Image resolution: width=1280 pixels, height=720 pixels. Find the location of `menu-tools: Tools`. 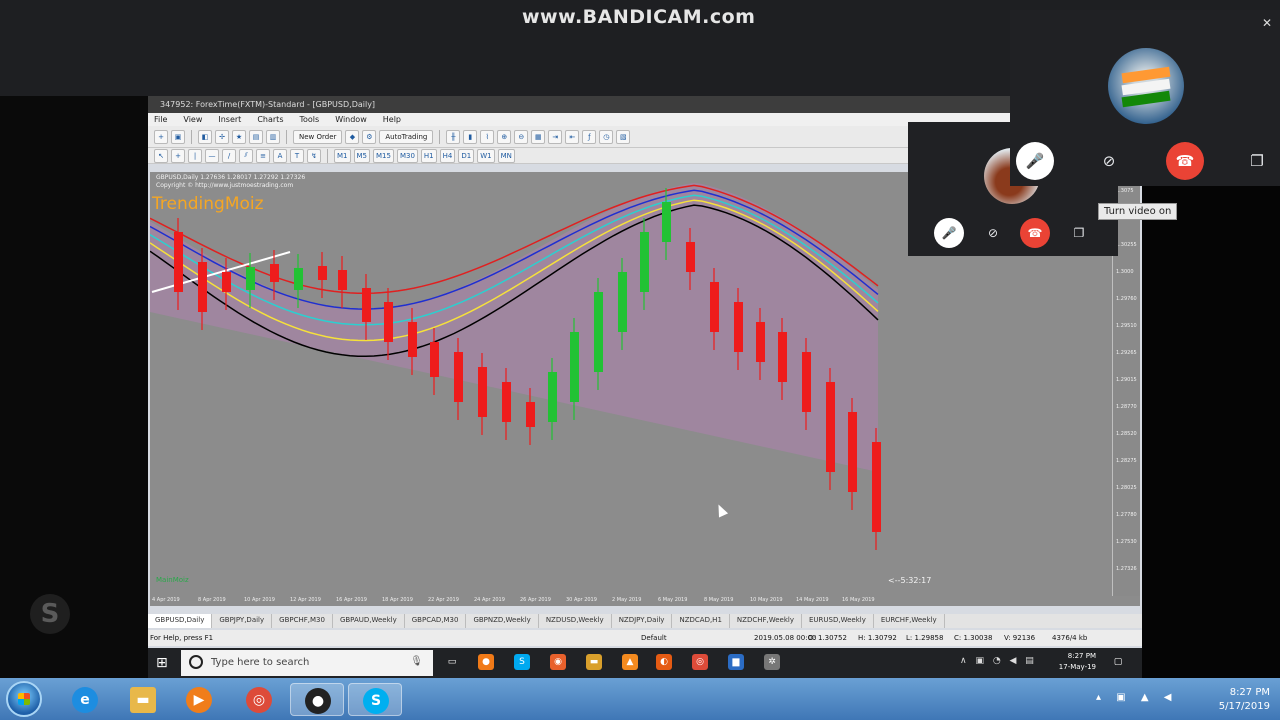

menu-tools: Tools is located at coordinates (309, 119).